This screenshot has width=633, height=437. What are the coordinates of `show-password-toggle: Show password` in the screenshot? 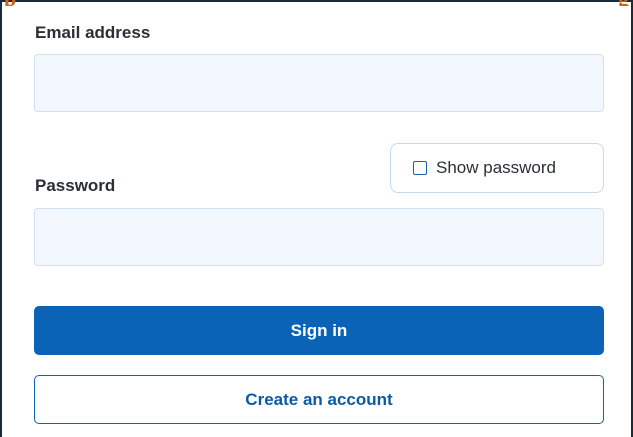 It's located at (497, 168).